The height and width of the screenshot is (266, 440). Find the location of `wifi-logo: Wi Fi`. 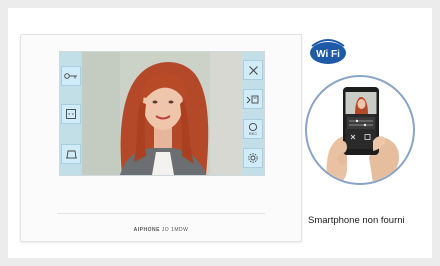

wifi-logo: Wi Fi is located at coordinates (328, 51).